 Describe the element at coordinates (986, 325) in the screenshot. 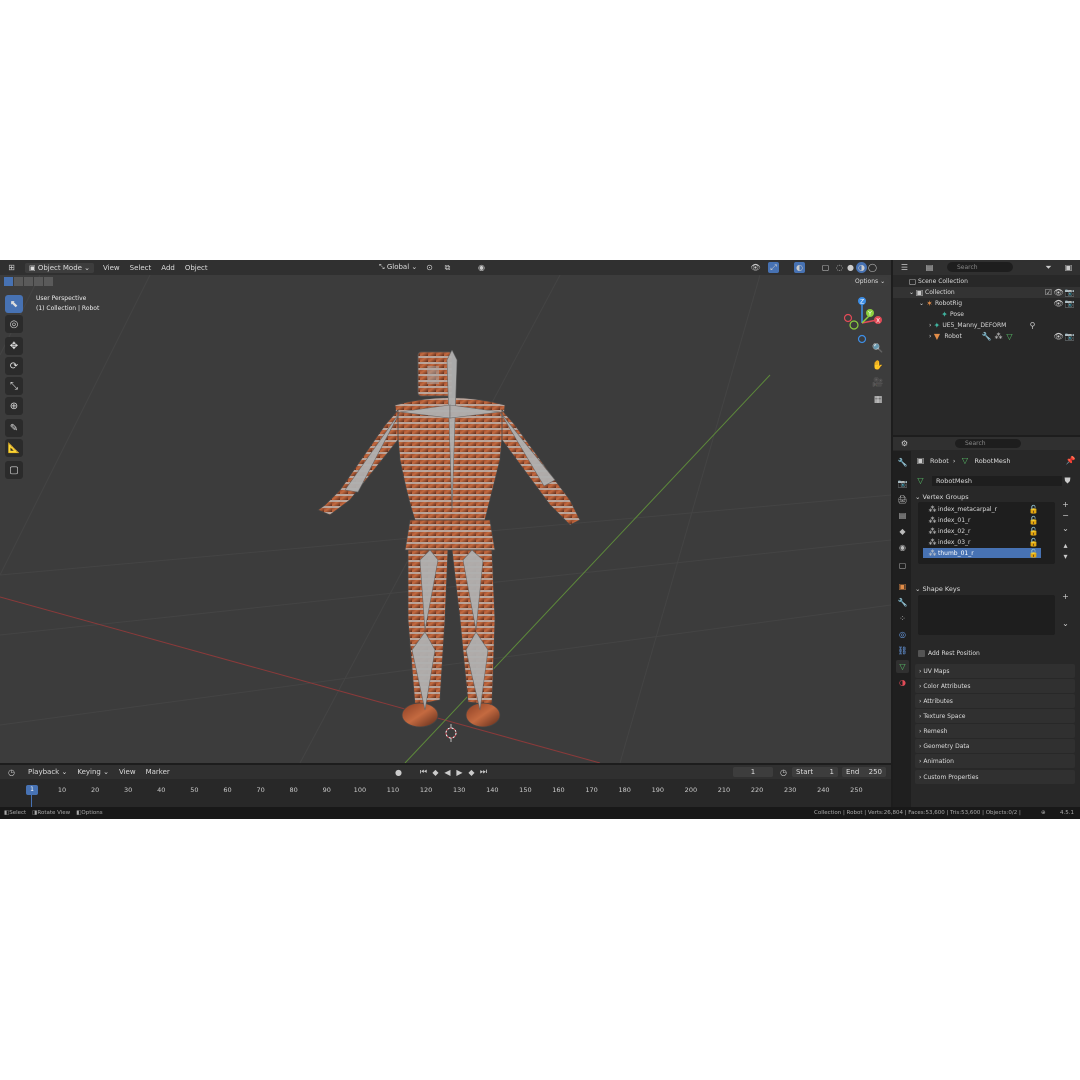

I see `outliner-row-ue5-manny: › ✦ UE5_Manny_DEFORM ⚲` at that location.